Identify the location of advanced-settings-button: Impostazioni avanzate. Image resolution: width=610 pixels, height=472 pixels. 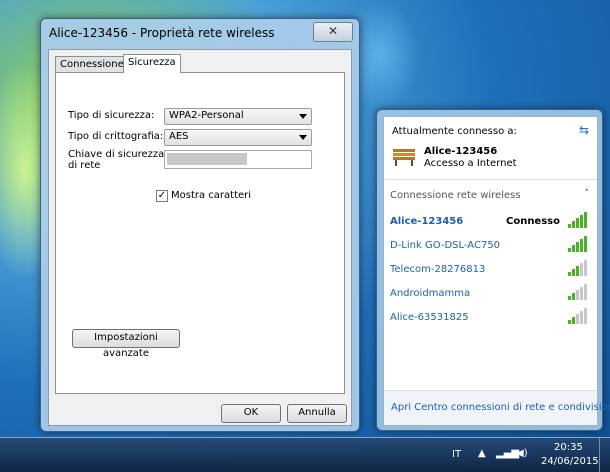
(126, 344).